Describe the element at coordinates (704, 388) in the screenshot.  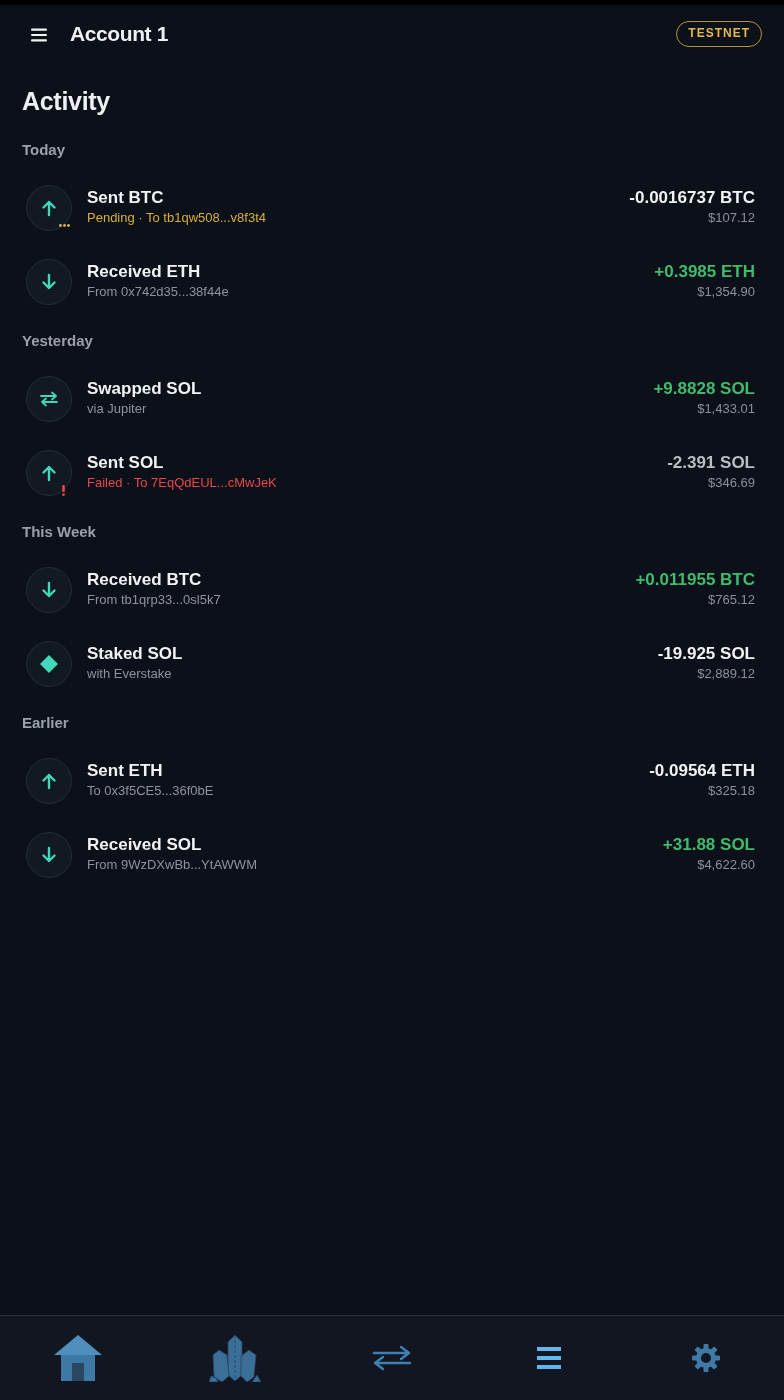
I see `crypto-amount: +9.8828 SOL` at that location.